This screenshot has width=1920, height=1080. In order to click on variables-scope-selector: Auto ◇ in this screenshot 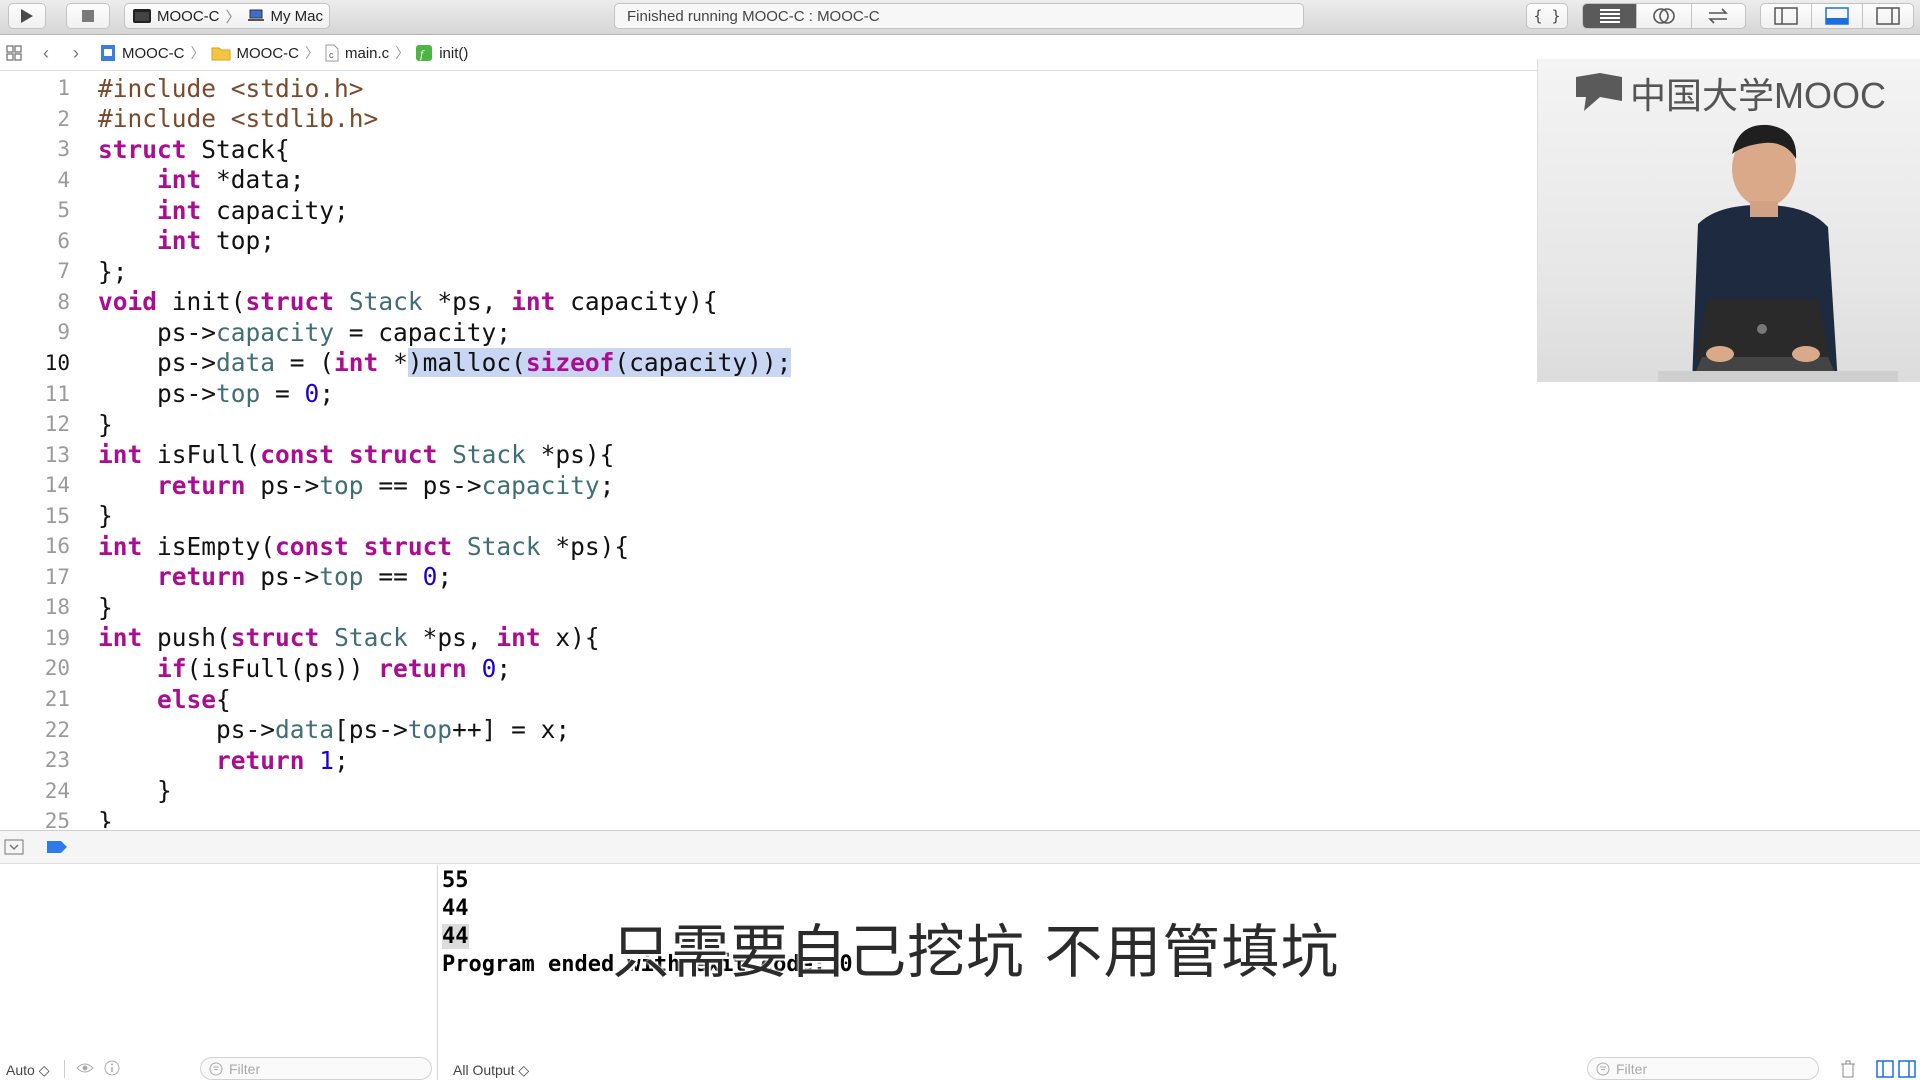, I will do `click(27, 1070)`.